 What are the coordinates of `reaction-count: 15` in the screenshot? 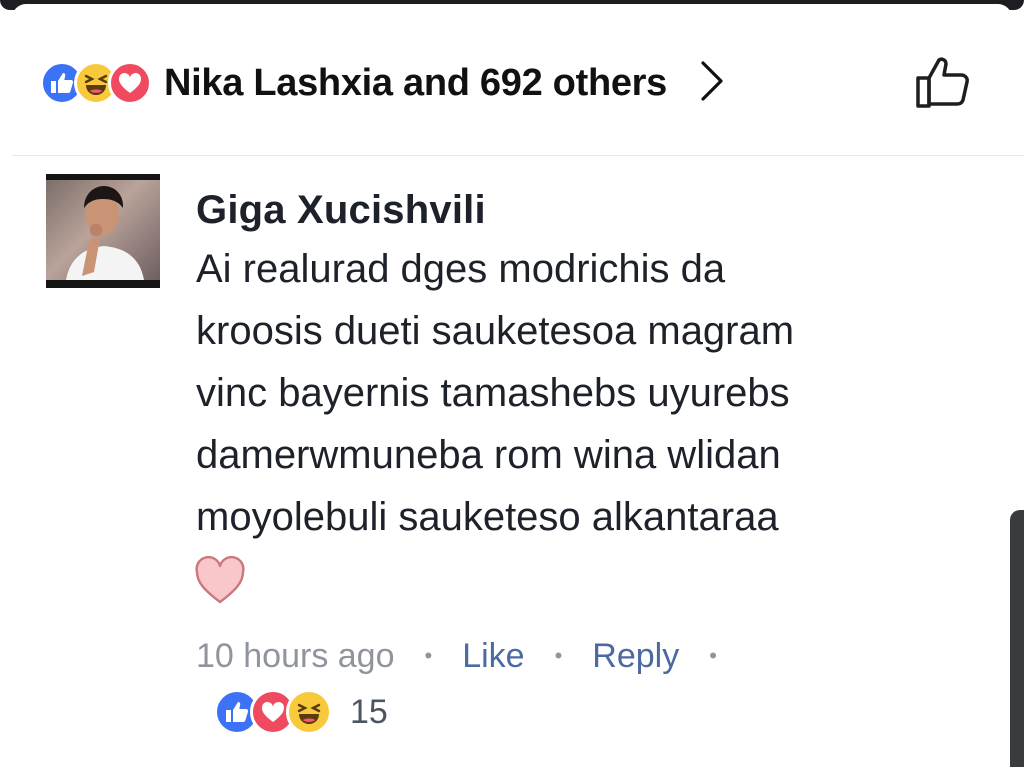 It's located at (369, 711).